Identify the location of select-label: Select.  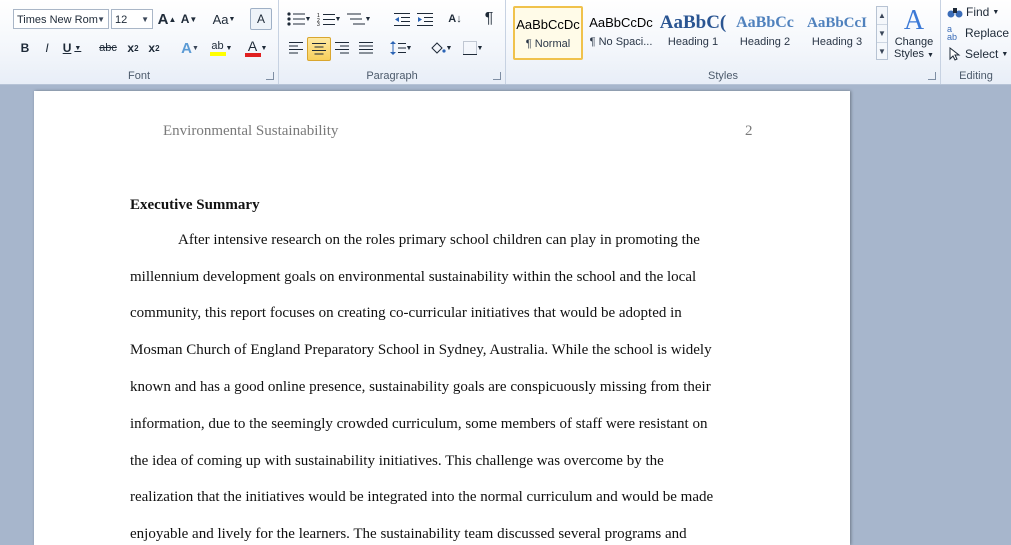
(982, 54).